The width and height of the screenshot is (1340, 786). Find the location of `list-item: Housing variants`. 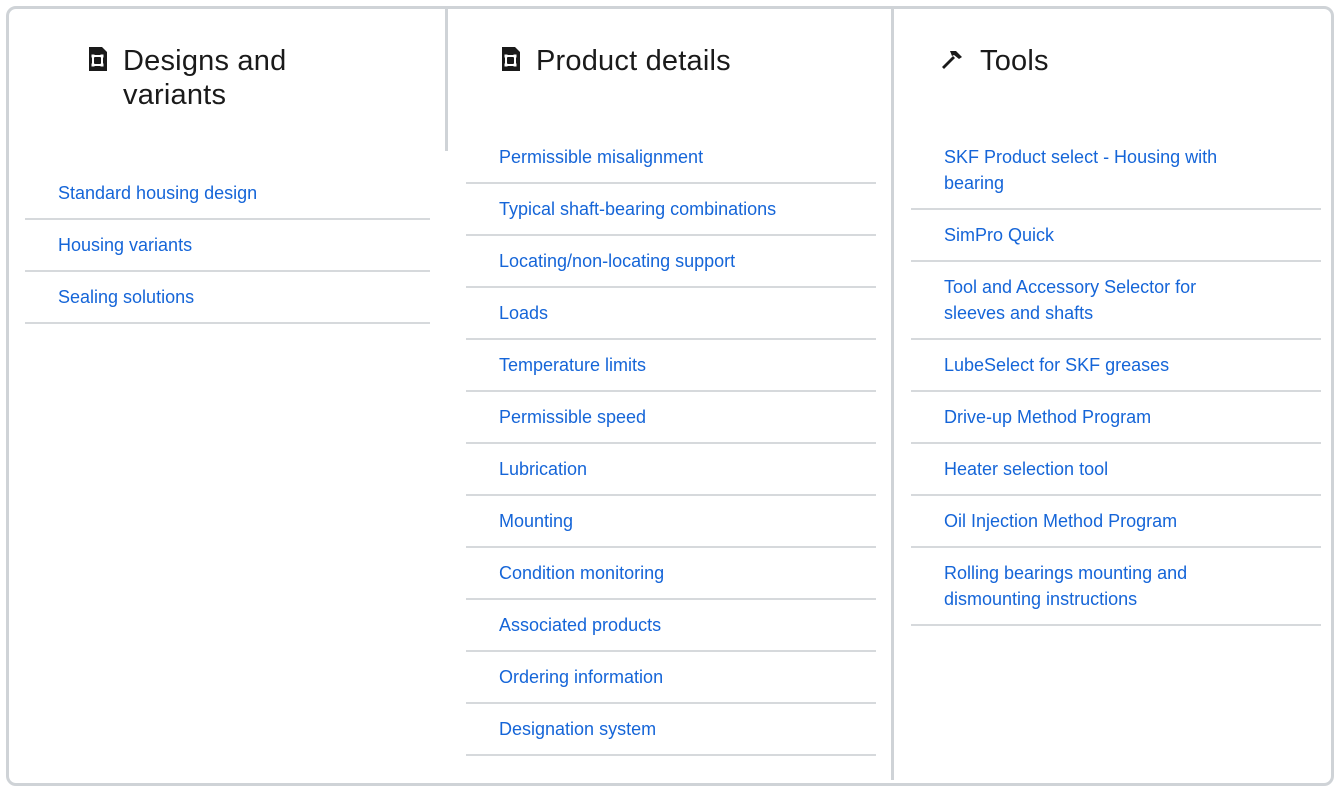

list-item: Housing variants is located at coordinates (227, 246).